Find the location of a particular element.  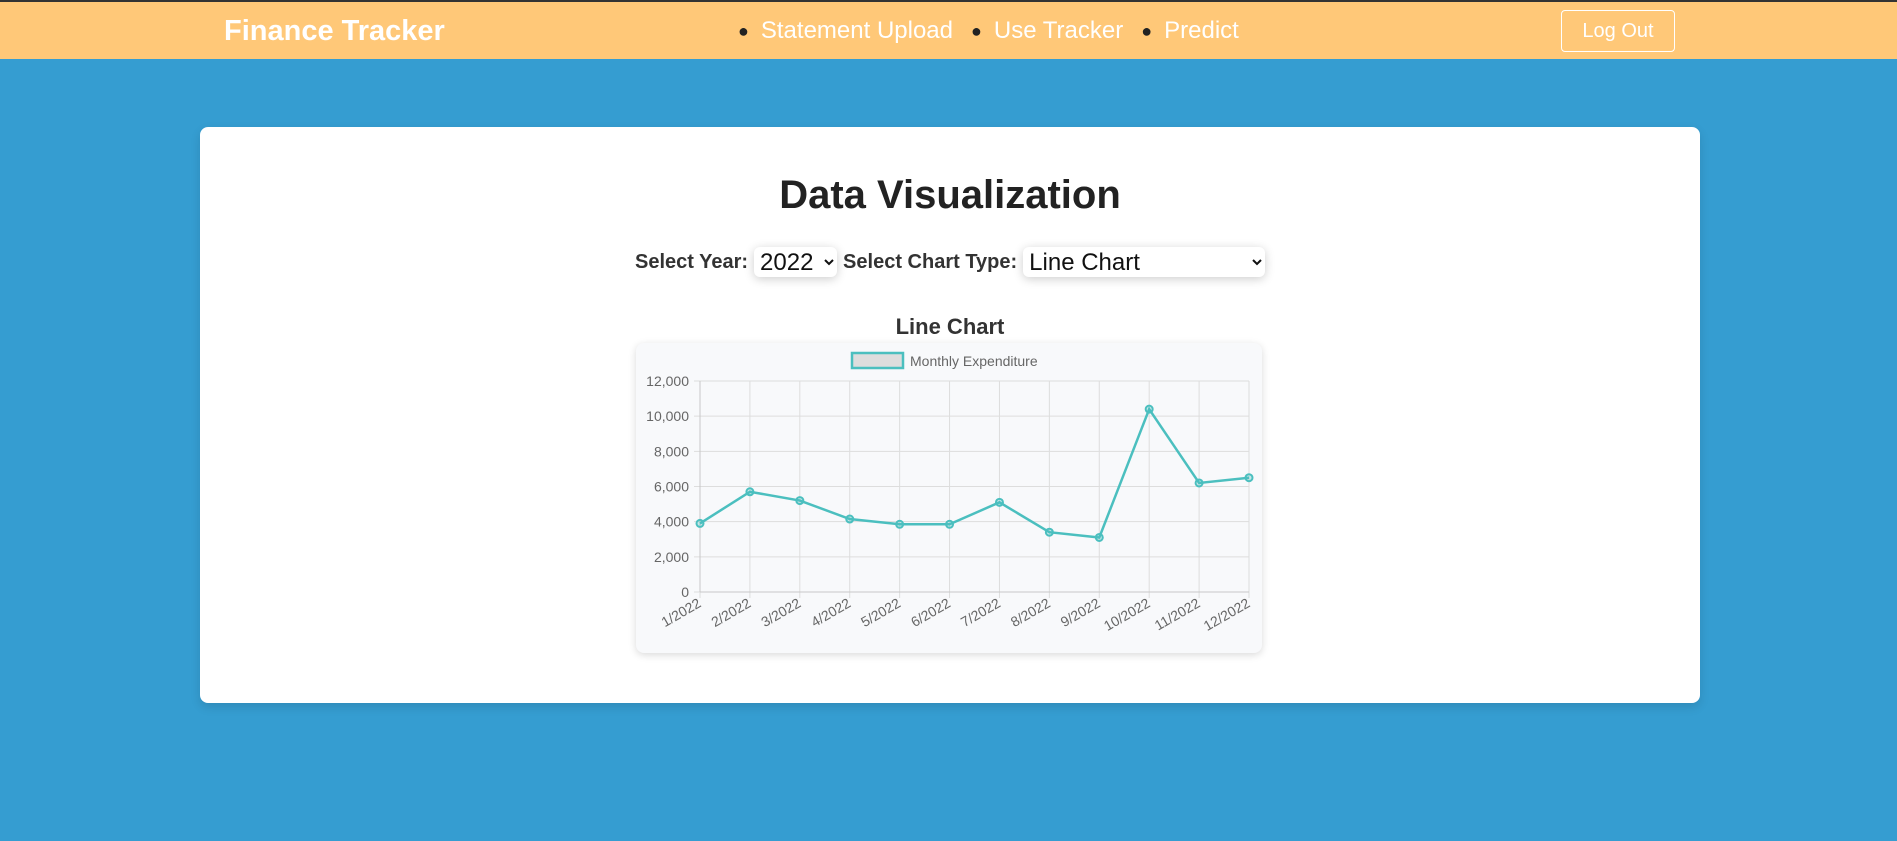

chart-heading: Line Chart is located at coordinates (950, 326).